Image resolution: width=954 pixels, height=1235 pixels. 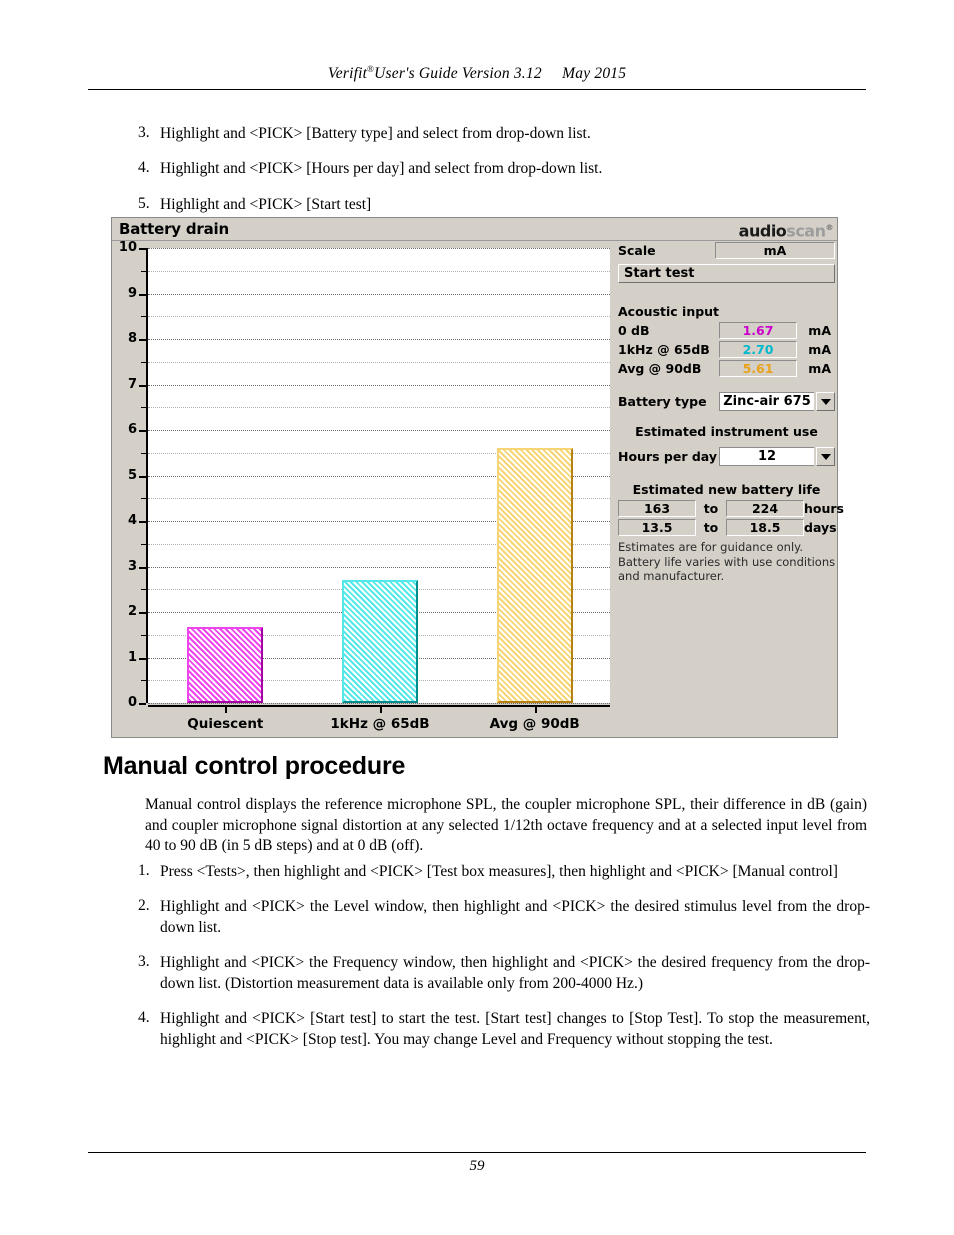 What do you see at coordinates (775, 250) in the screenshot?
I see `scale-value: mA` at bounding box center [775, 250].